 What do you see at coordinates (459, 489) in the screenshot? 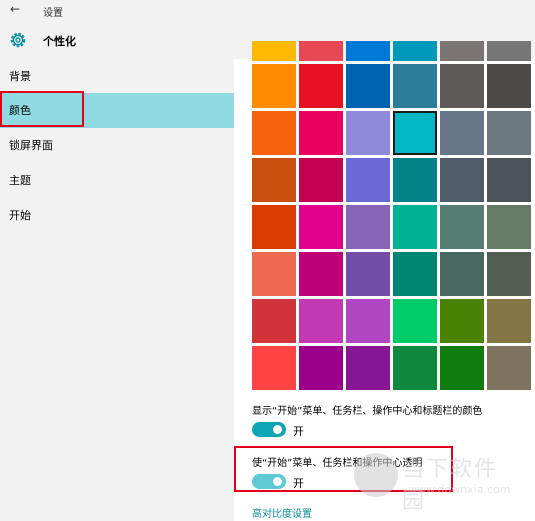
I see `watermark-url: www.downxia.com` at bounding box center [459, 489].